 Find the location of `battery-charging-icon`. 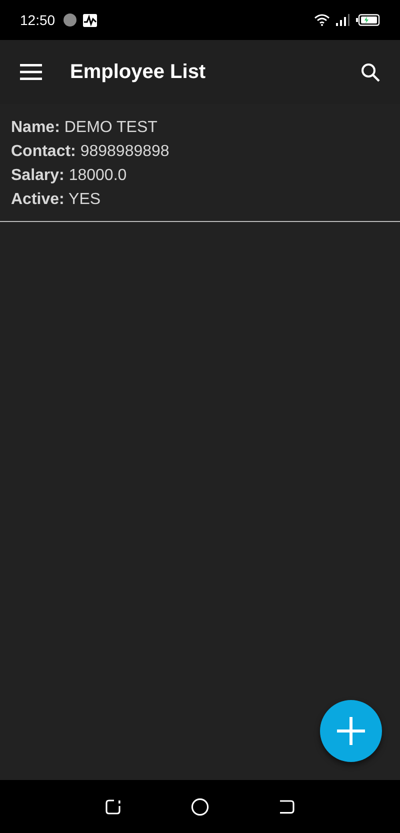

battery-charging-icon is located at coordinates (368, 20).